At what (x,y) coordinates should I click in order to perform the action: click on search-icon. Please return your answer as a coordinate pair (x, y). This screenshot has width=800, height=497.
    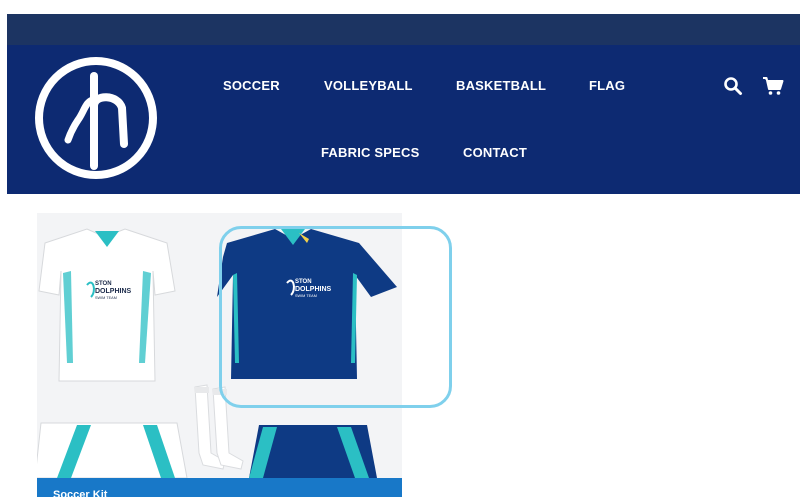
    Looking at the image, I should click on (733, 86).